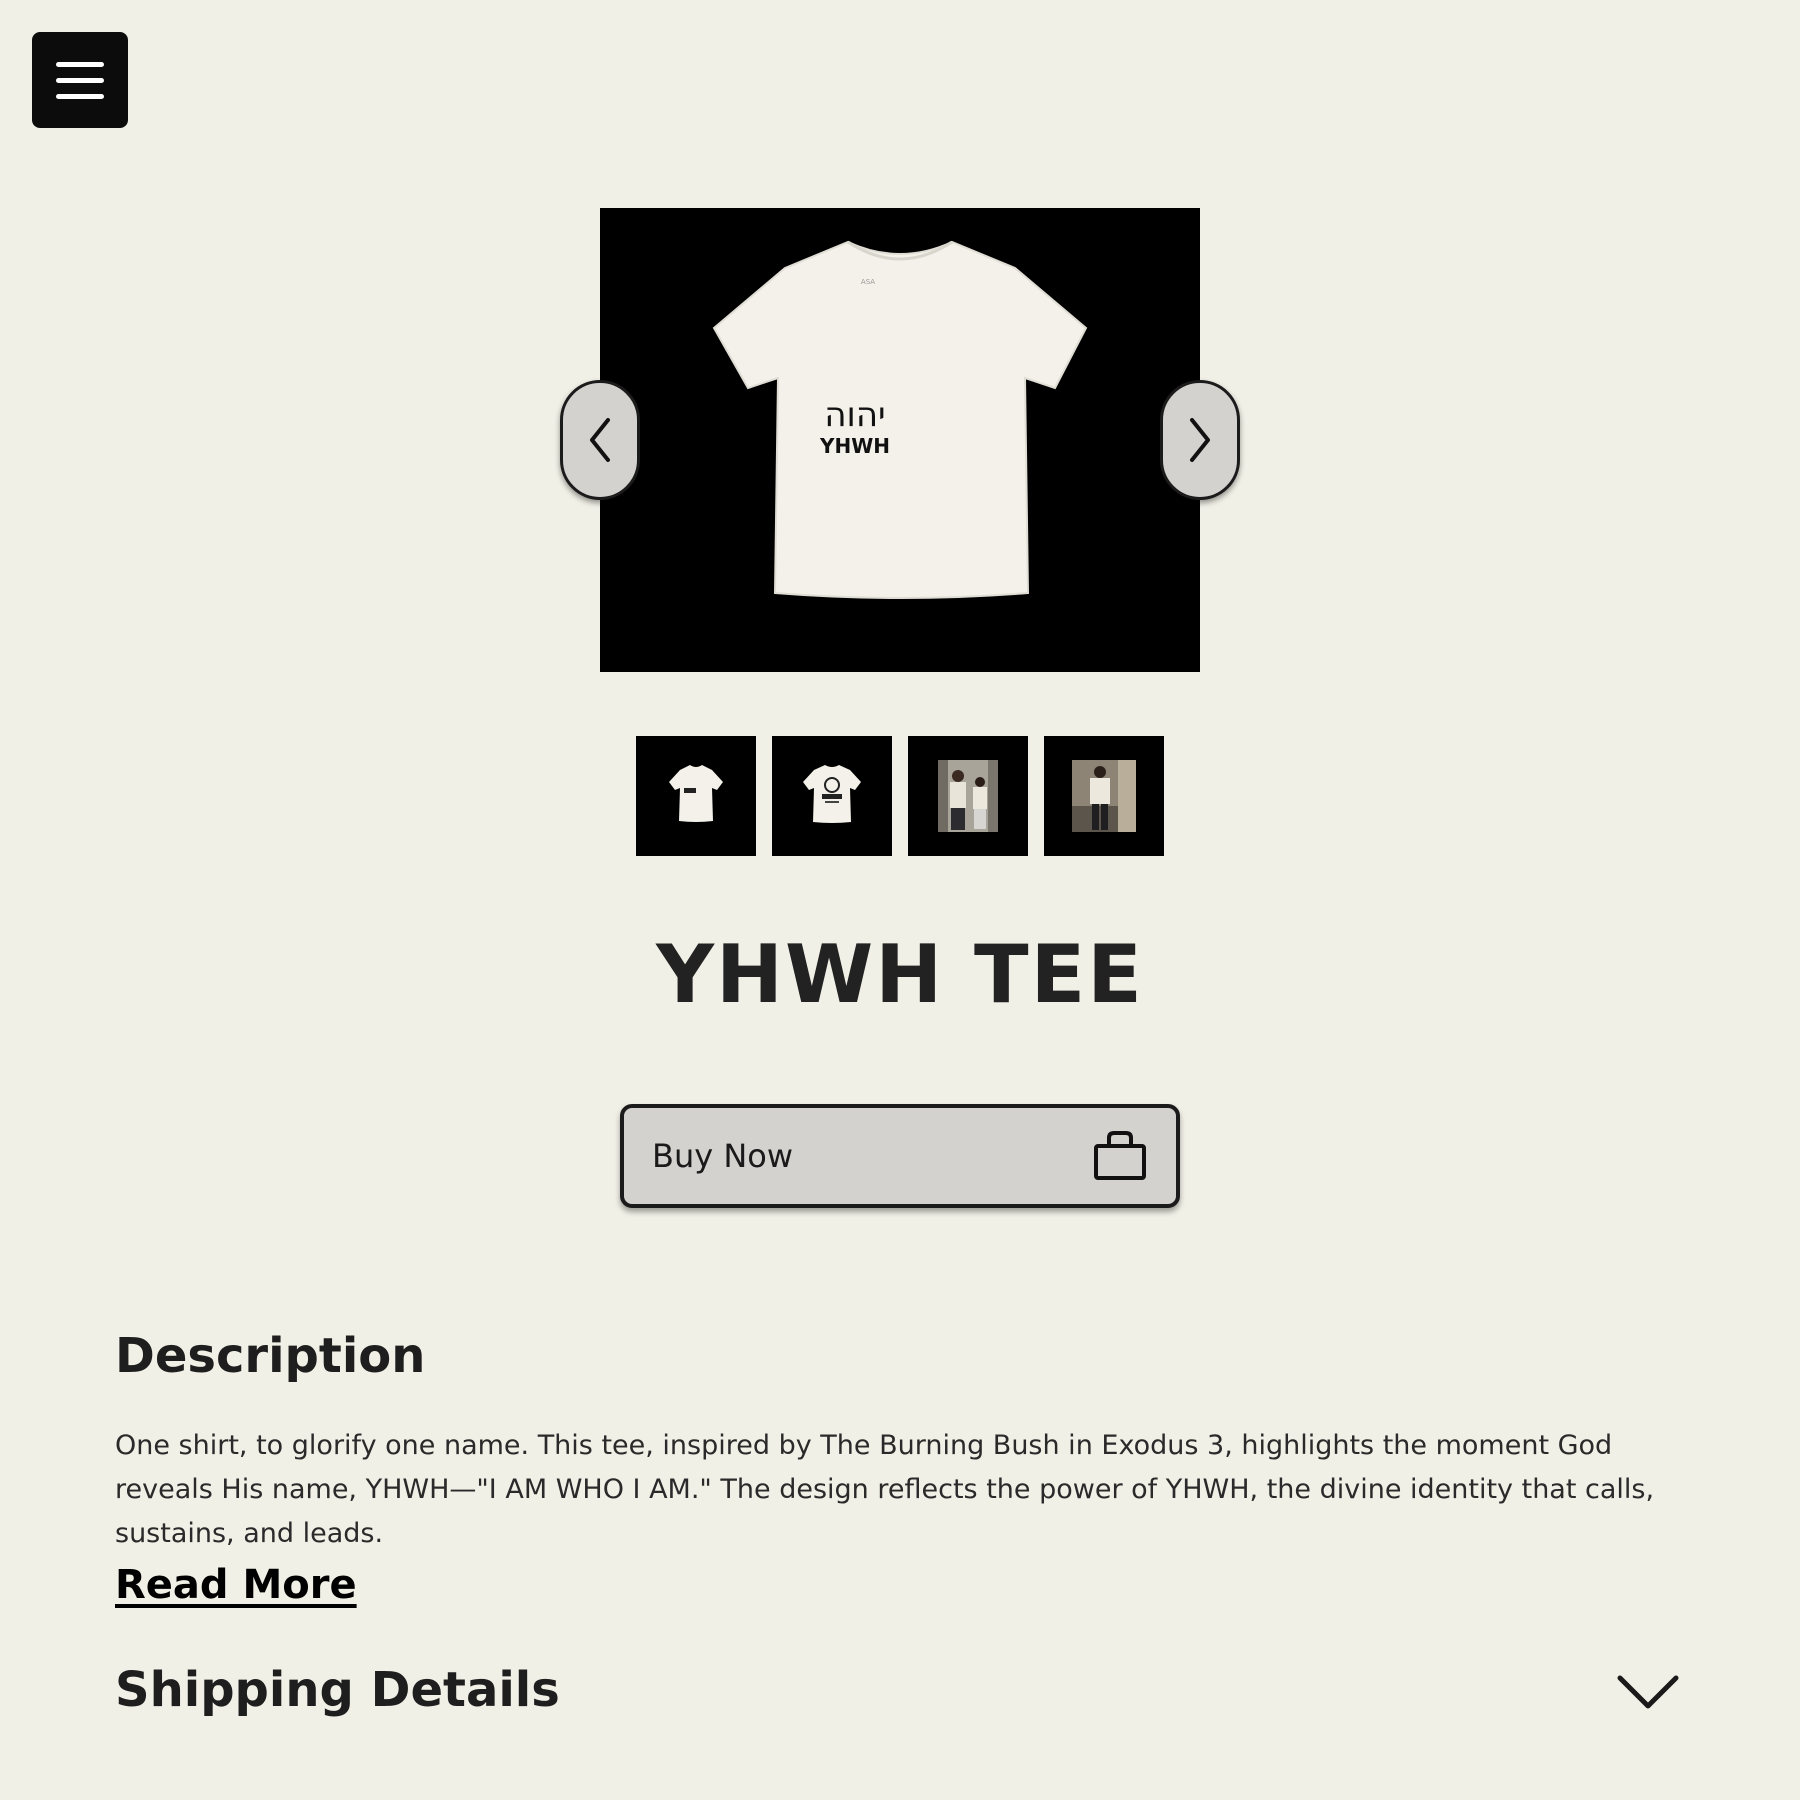 This screenshot has width=1800, height=1800. I want to click on chevron-left-icon, so click(600, 440).